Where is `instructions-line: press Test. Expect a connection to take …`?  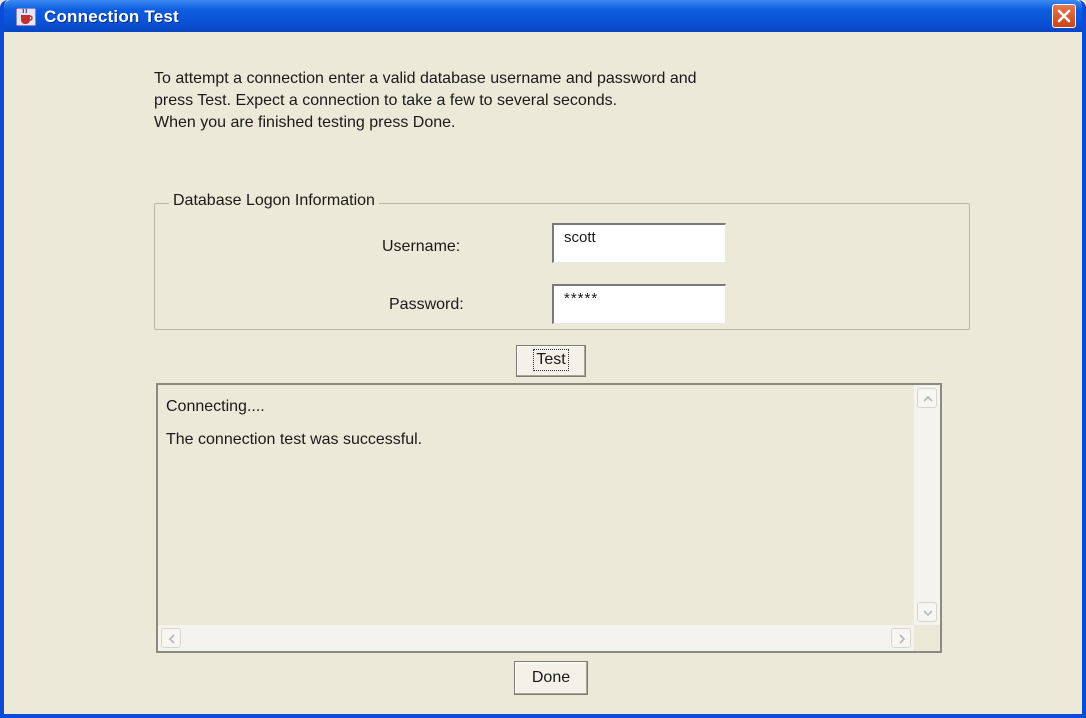
instructions-line: press Test. Expect a connection to take … is located at coordinates (386, 100).